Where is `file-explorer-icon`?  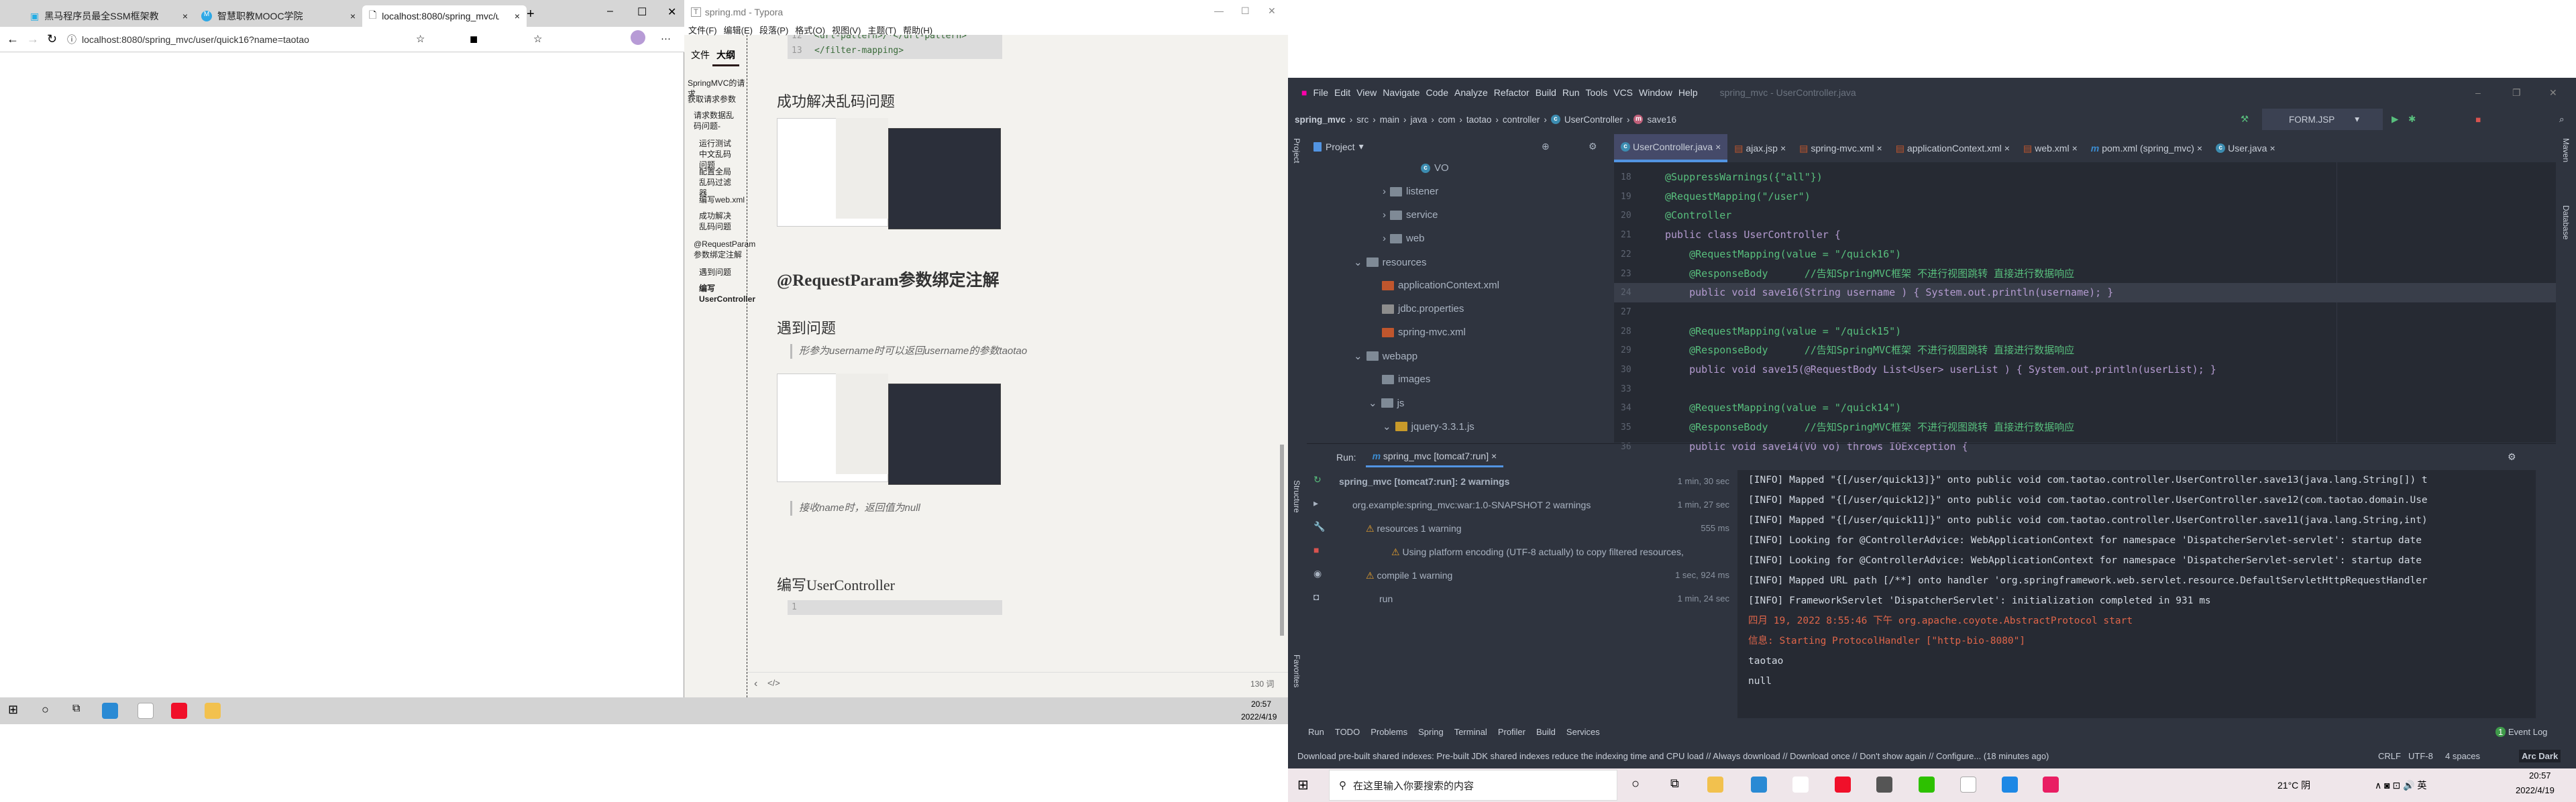 file-explorer-icon is located at coordinates (1715, 785).